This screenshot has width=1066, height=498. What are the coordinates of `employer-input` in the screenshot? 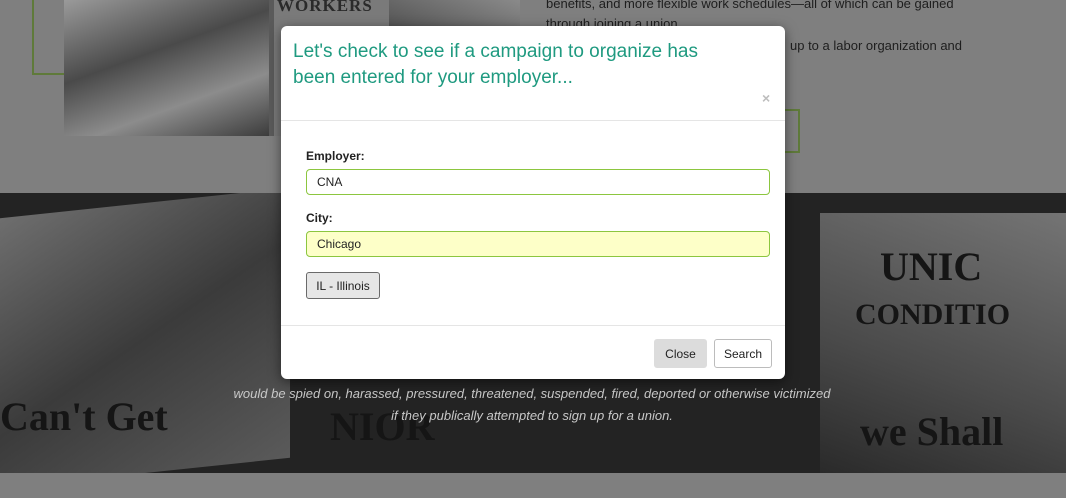 It's located at (538, 182).